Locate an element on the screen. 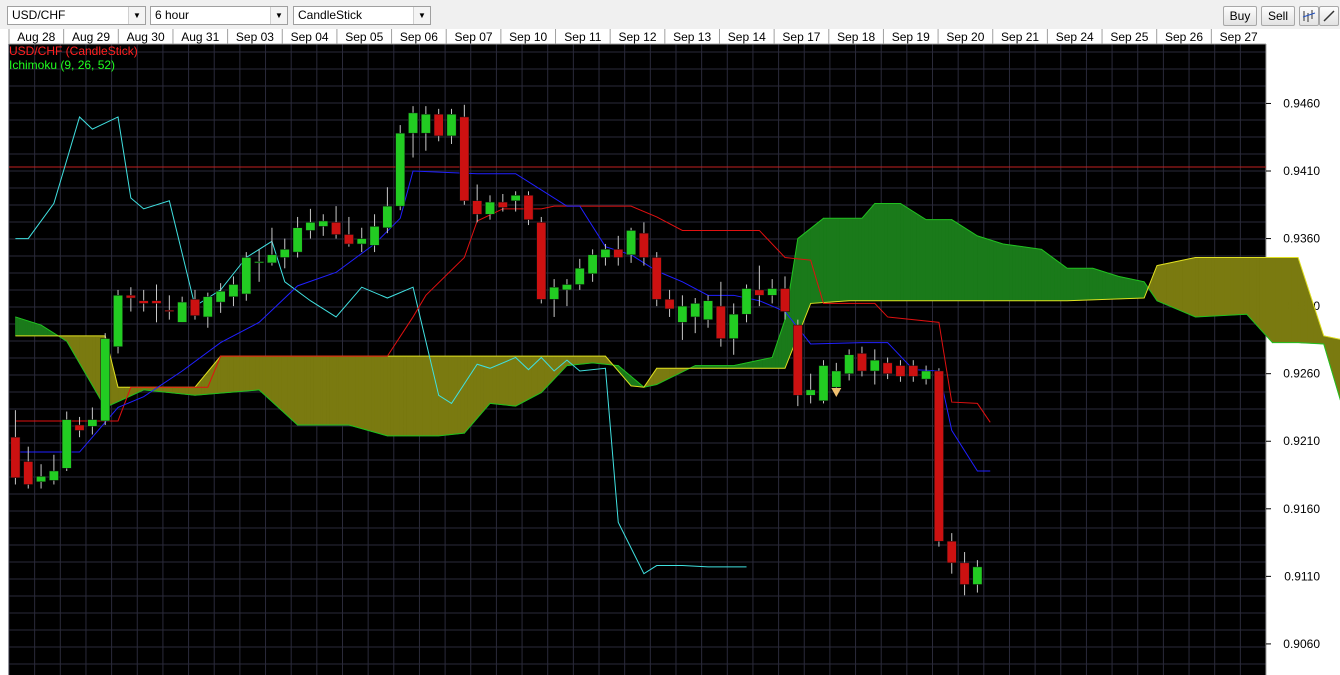 The width and height of the screenshot is (1340, 675). draw-line-button is located at coordinates (1329, 16).